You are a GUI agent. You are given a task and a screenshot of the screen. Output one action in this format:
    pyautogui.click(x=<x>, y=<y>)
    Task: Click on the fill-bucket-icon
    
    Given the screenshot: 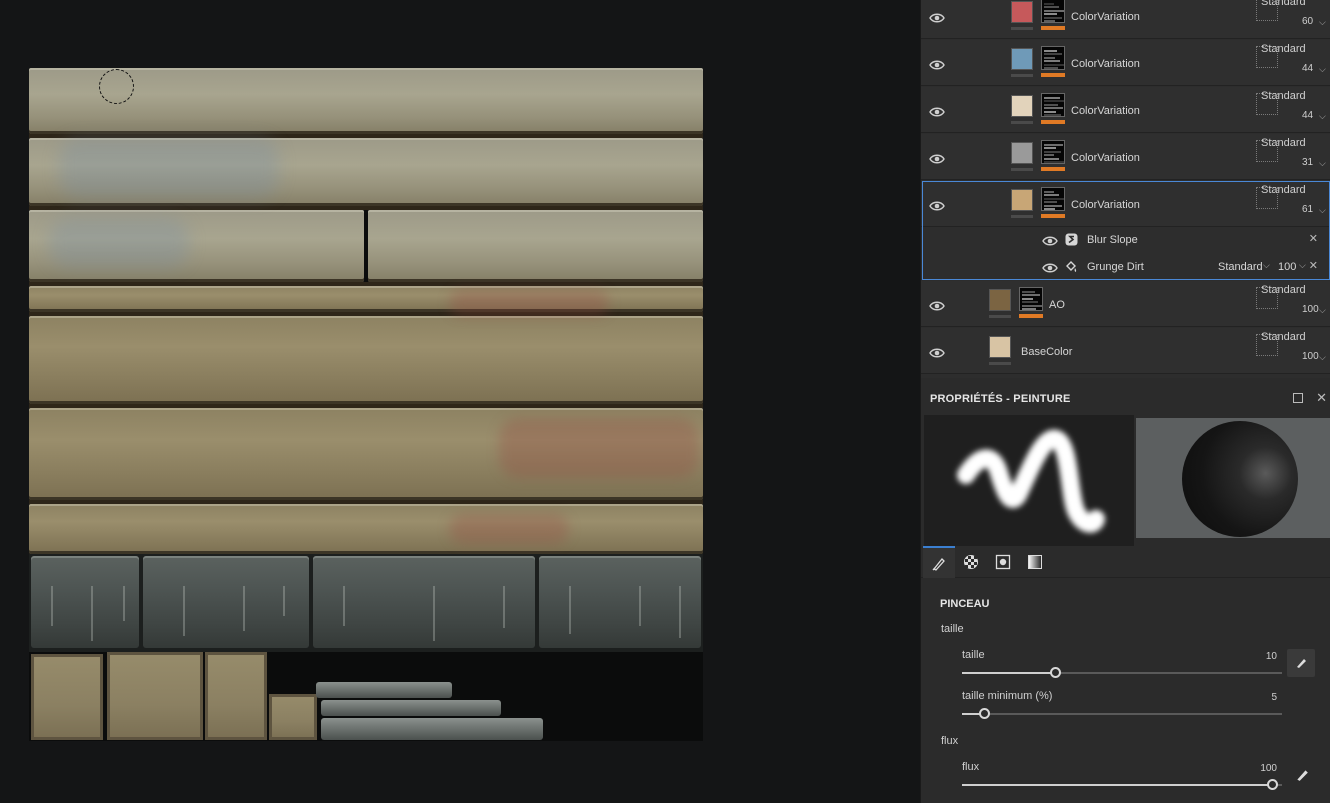 What is the action you would take?
    pyautogui.click(x=1071, y=266)
    